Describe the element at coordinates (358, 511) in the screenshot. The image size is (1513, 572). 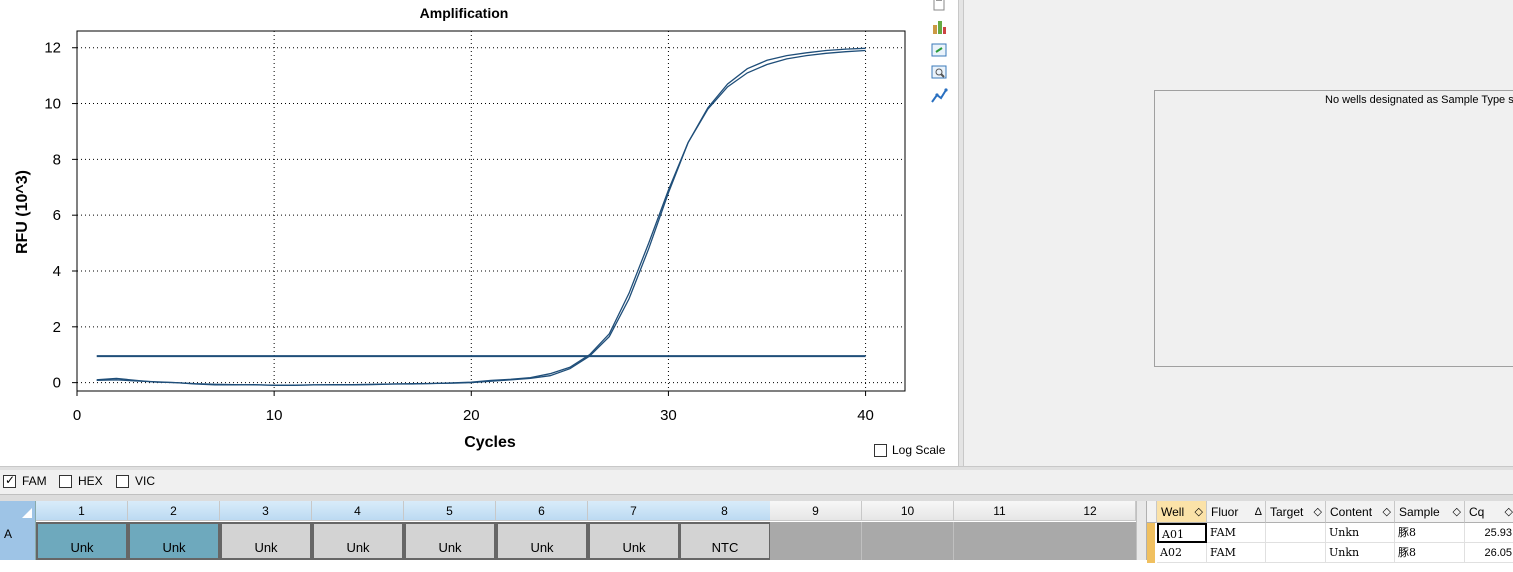
I see `column-header-4: 4` at that location.